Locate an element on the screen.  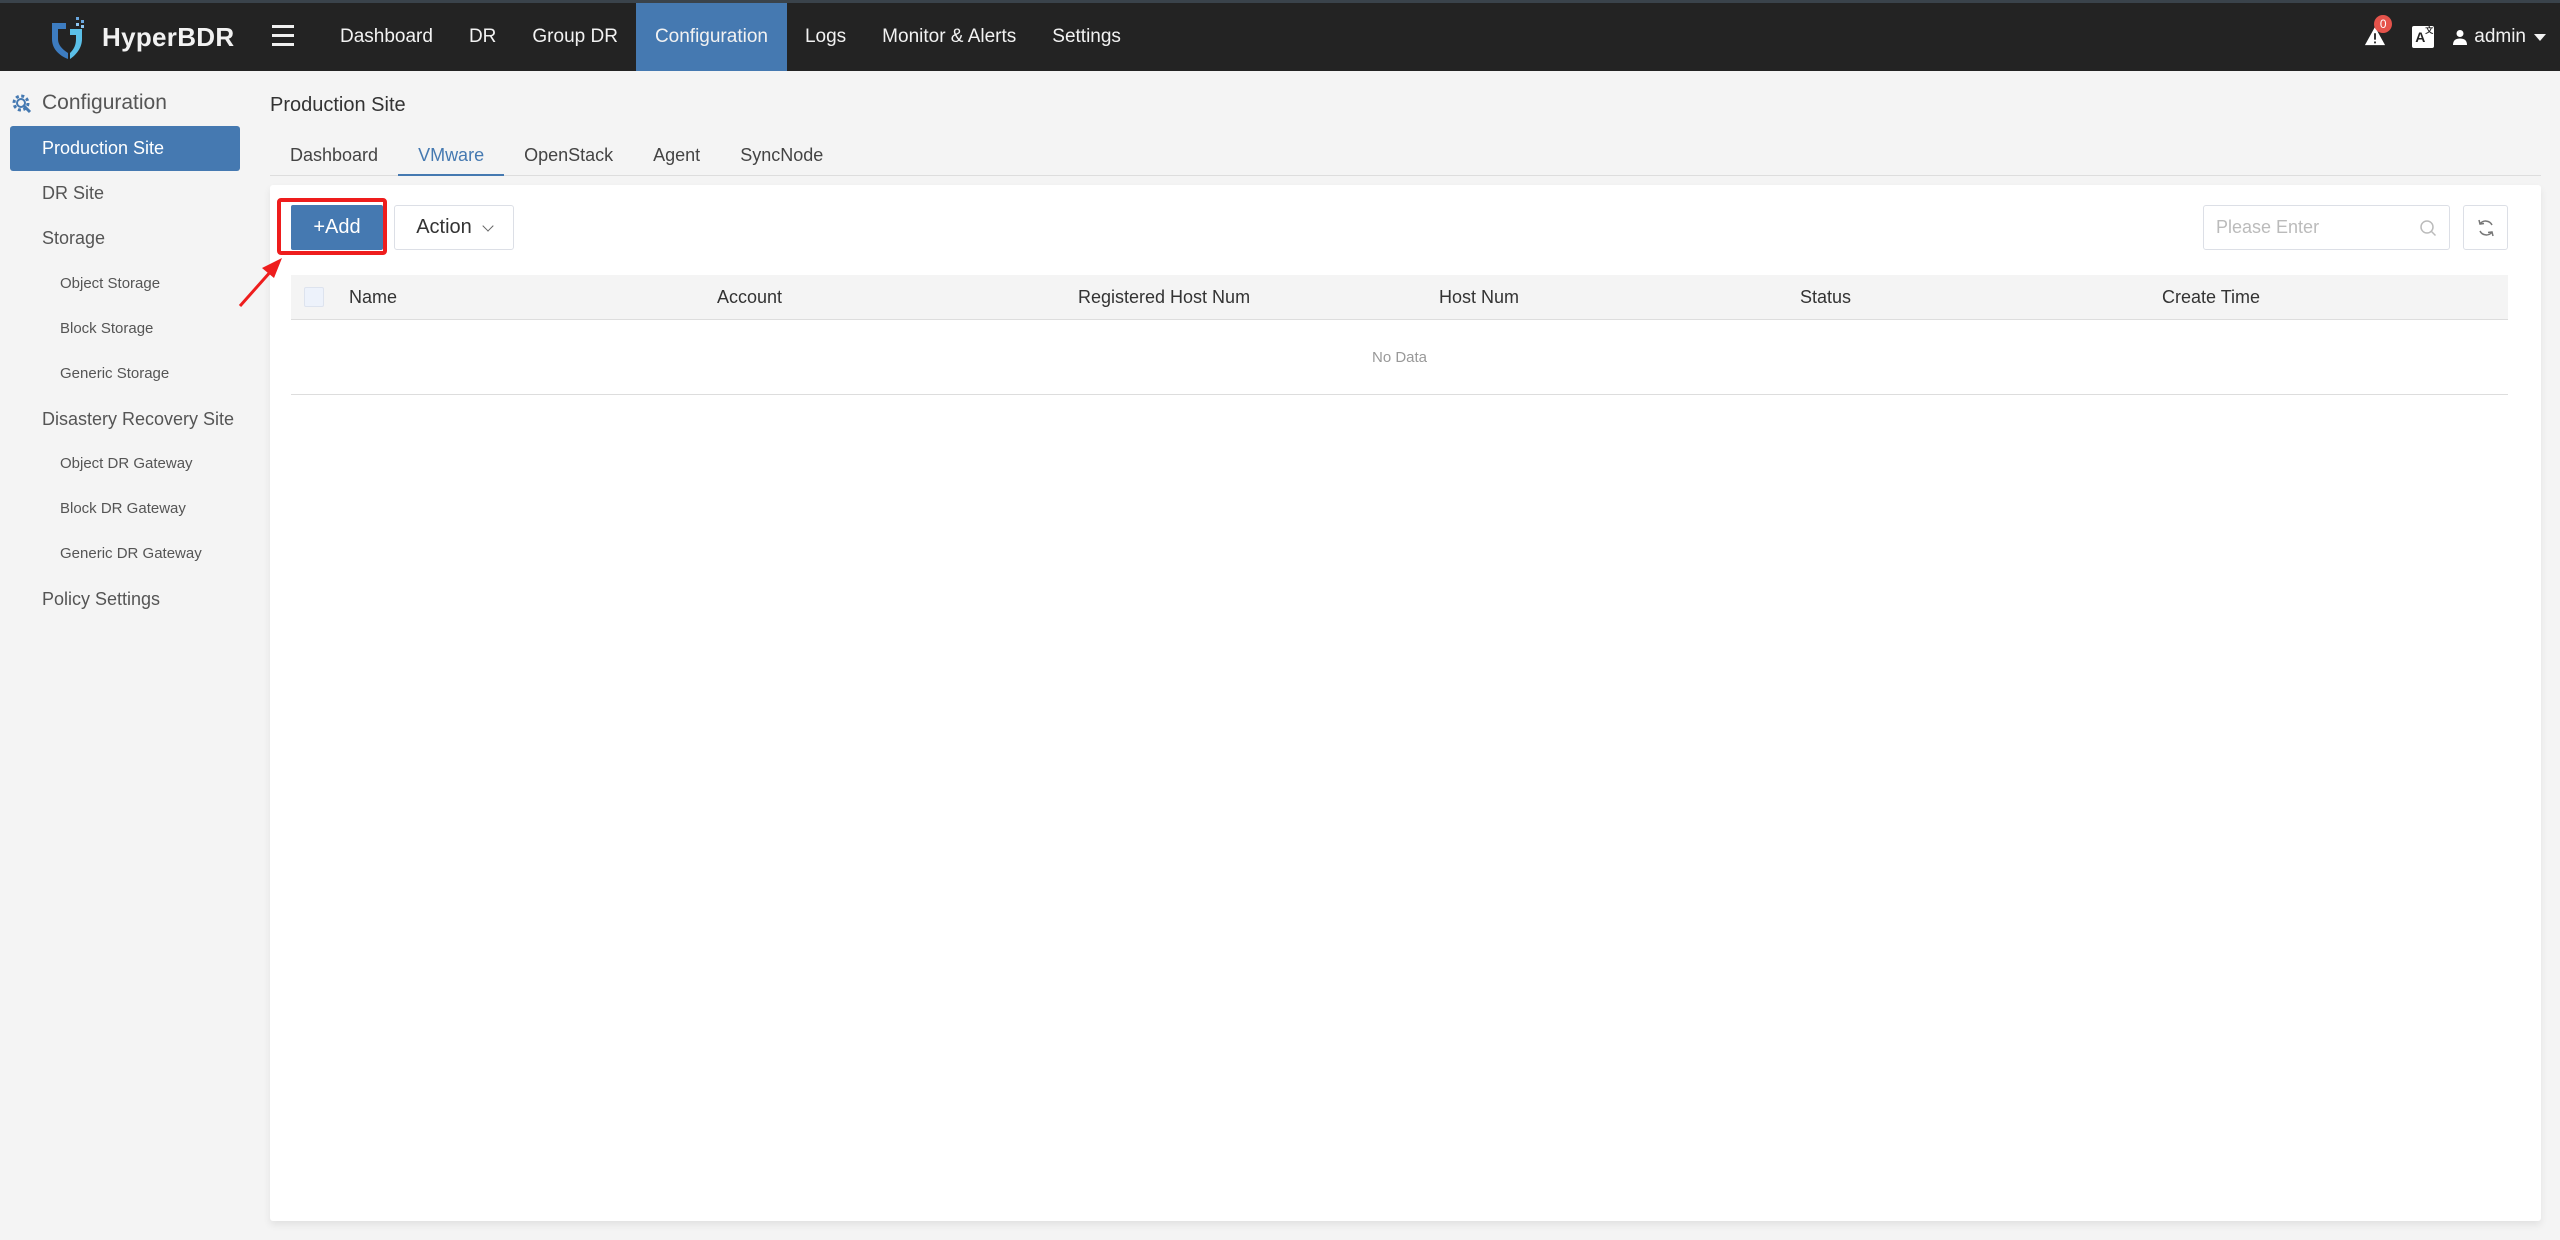
refresh-button is located at coordinates (2485, 227).